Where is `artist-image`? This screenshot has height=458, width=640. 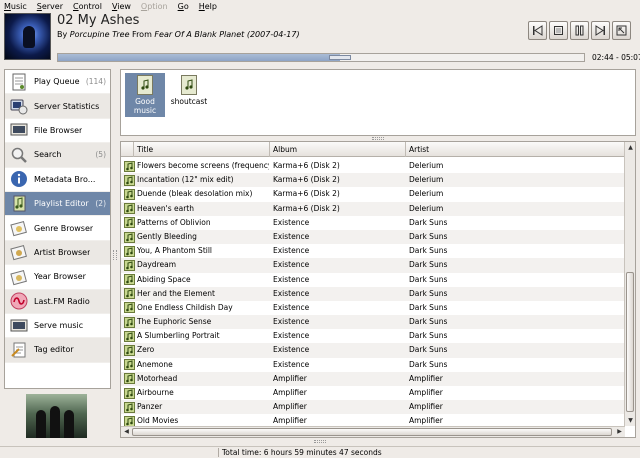
artist-image is located at coordinates (56, 416).